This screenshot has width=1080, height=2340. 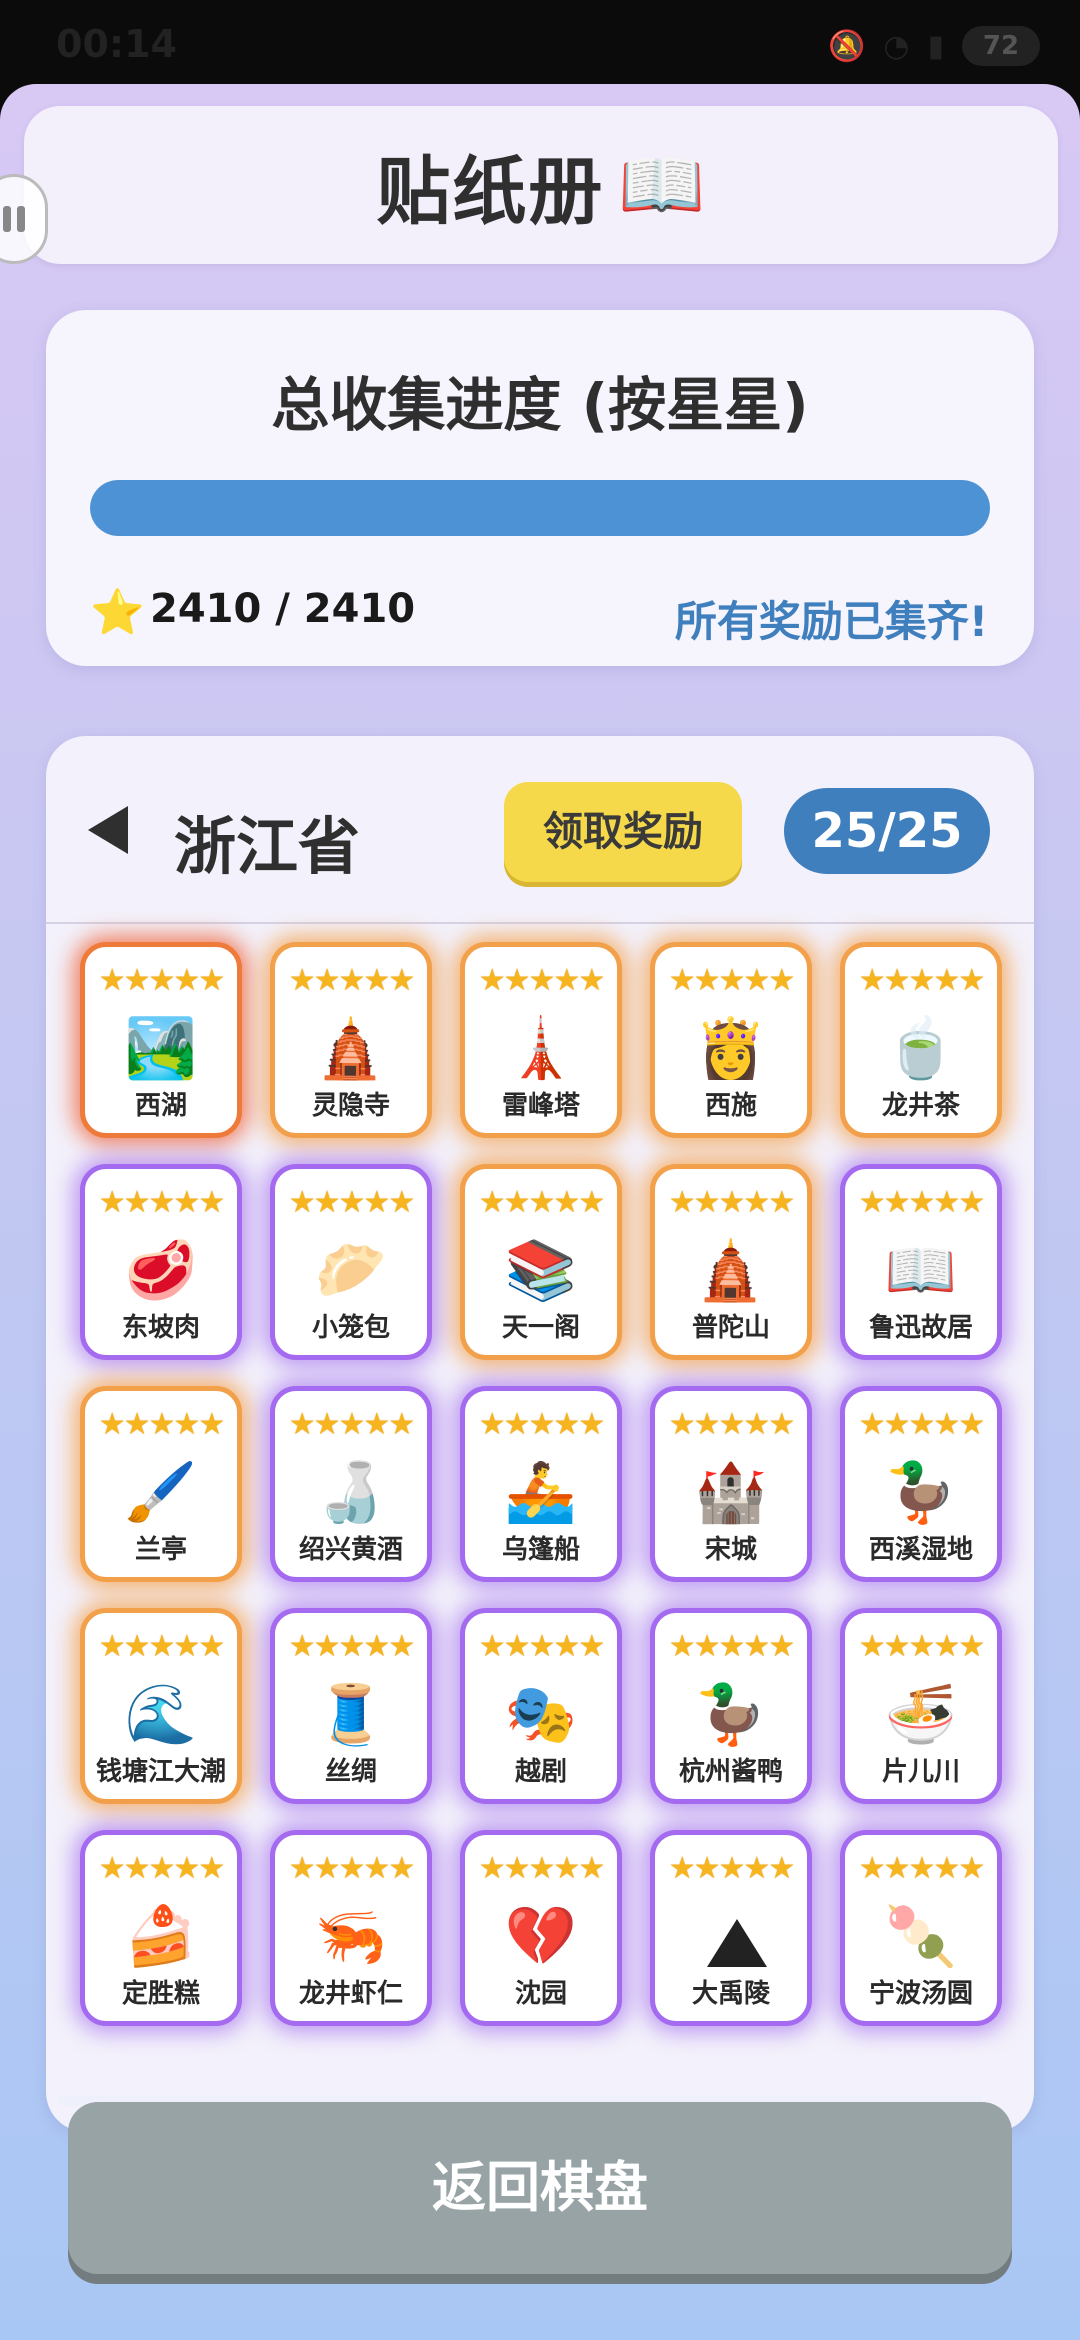 What do you see at coordinates (7, 219) in the screenshot?
I see `pause-icon` at bounding box center [7, 219].